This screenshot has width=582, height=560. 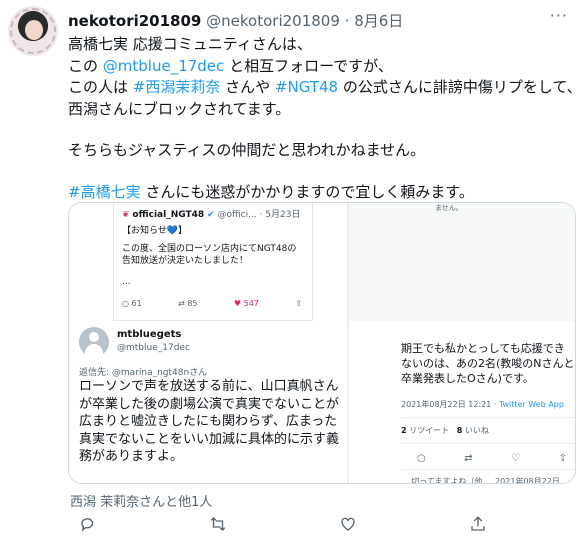 I want to click on display-name: nekotori201809, so click(x=134, y=21).